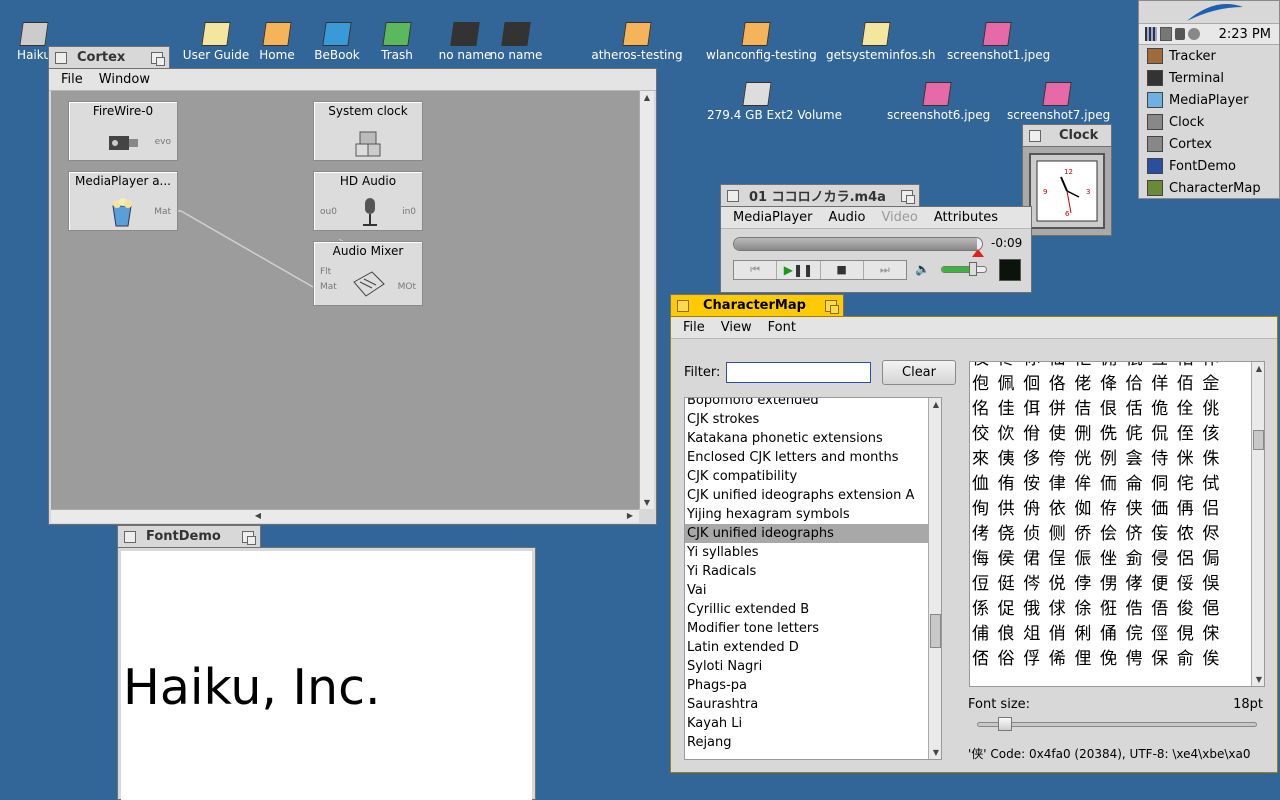  What do you see at coordinates (934, 578) in the screenshot?
I see `block-list-scrollbar: ▲ ▼` at bounding box center [934, 578].